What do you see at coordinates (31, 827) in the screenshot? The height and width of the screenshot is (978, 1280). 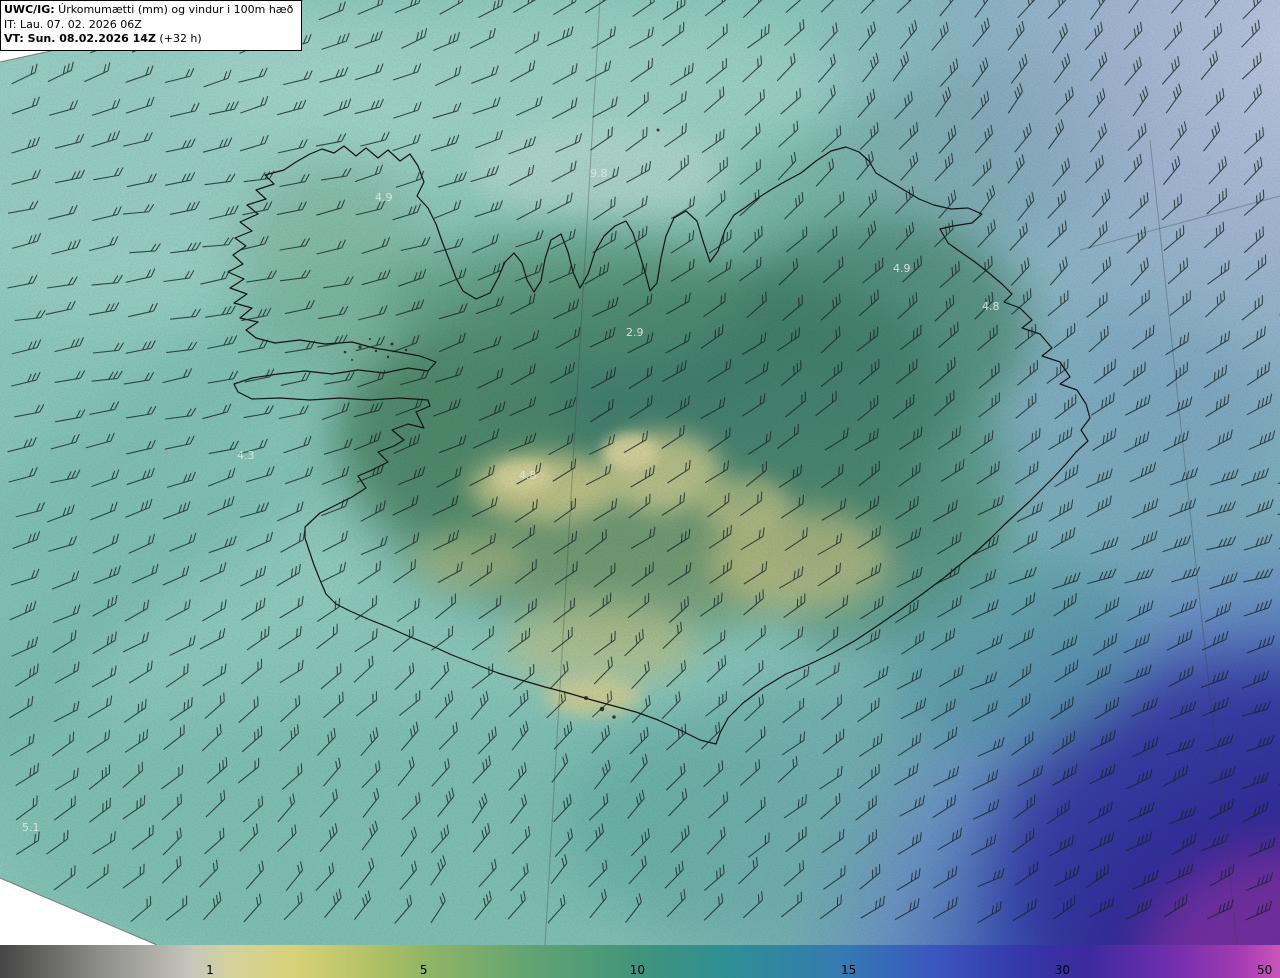 I see `precip-value-label: 5.1` at bounding box center [31, 827].